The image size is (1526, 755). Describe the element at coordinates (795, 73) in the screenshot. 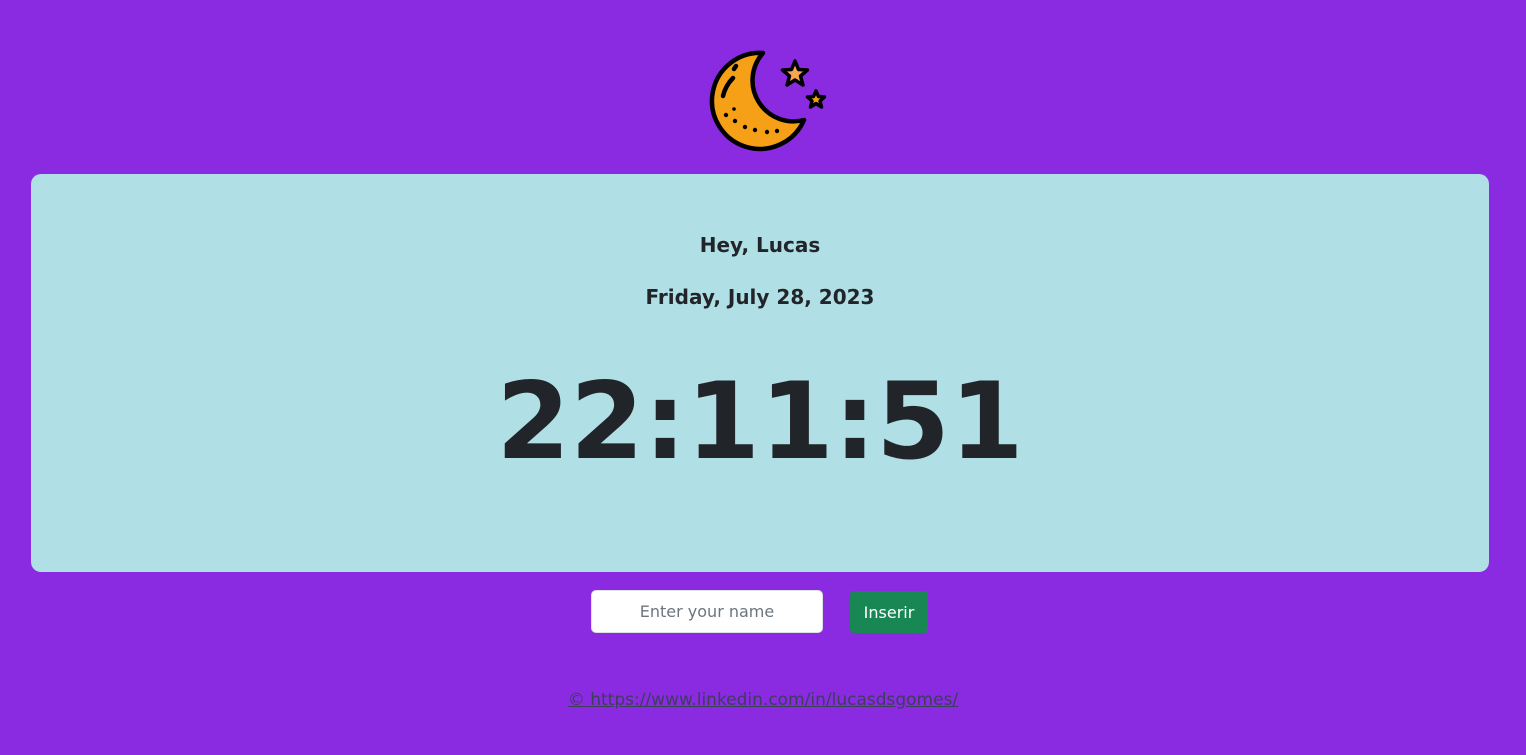

I see `large-star-icon` at that location.